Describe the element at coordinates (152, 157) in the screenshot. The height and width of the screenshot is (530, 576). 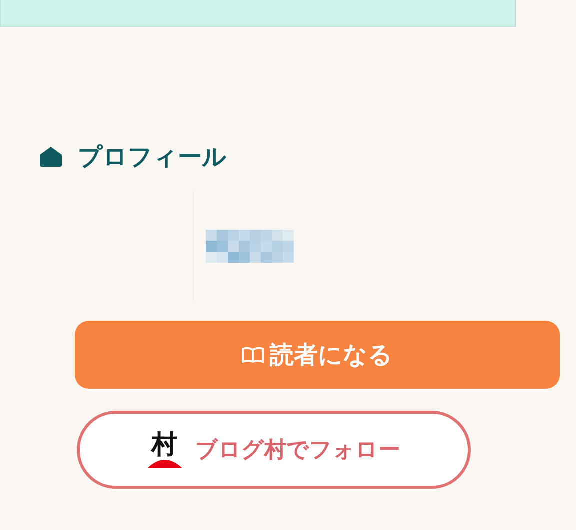
I see `section-title: プロフィール` at that location.